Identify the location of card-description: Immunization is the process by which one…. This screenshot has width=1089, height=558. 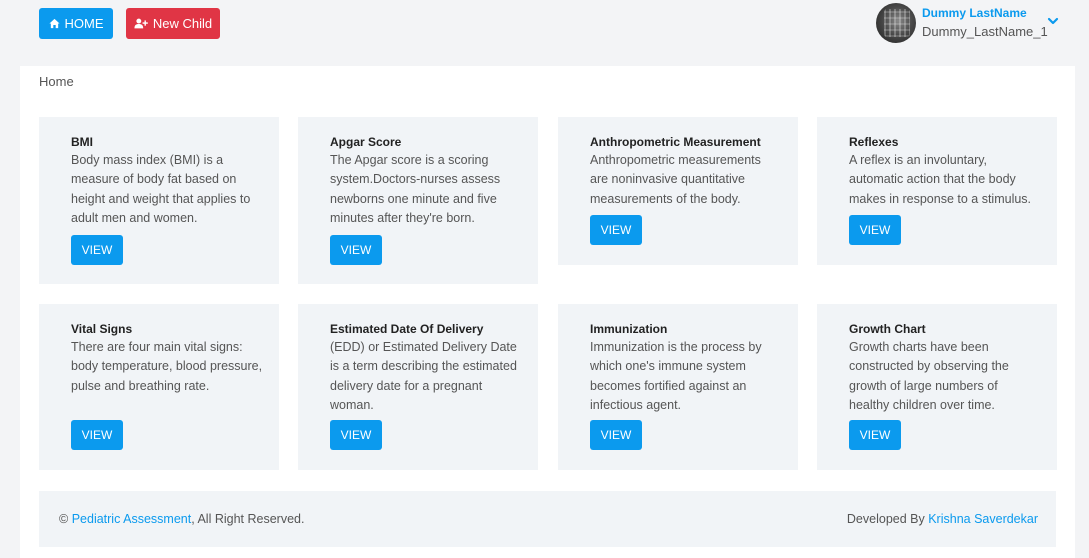
(676, 376).